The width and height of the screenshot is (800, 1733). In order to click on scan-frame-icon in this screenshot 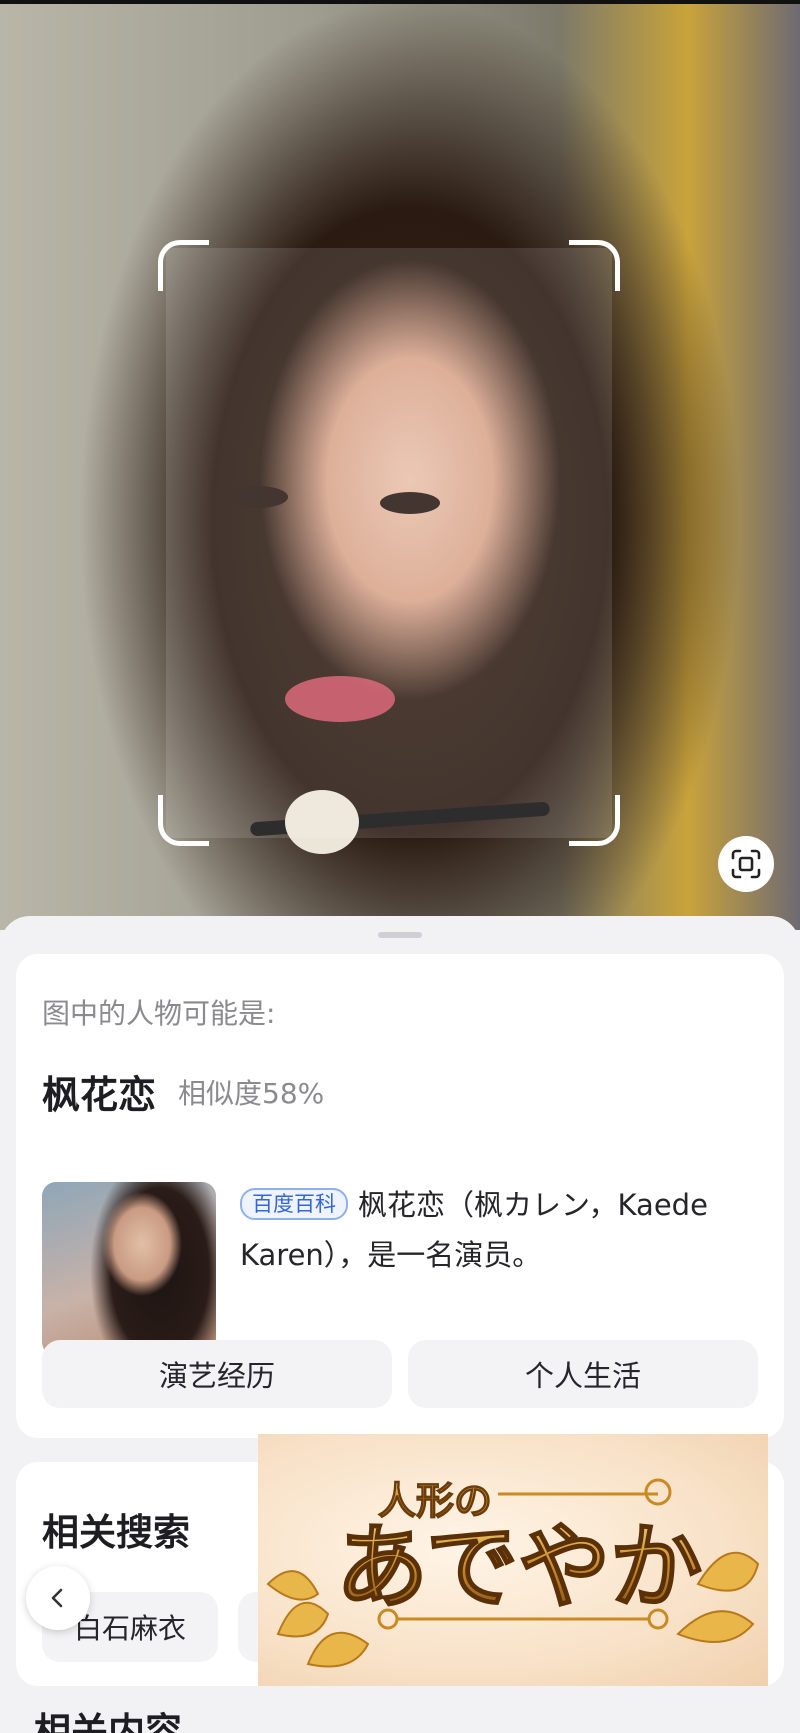, I will do `click(746, 864)`.